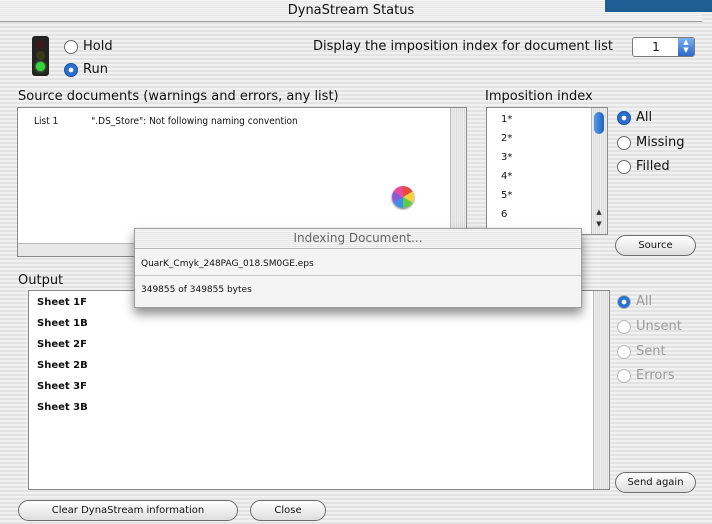 This screenshot has width=712, height=524. I want to click on list-item: Sheet 3F, so click(62, 386).